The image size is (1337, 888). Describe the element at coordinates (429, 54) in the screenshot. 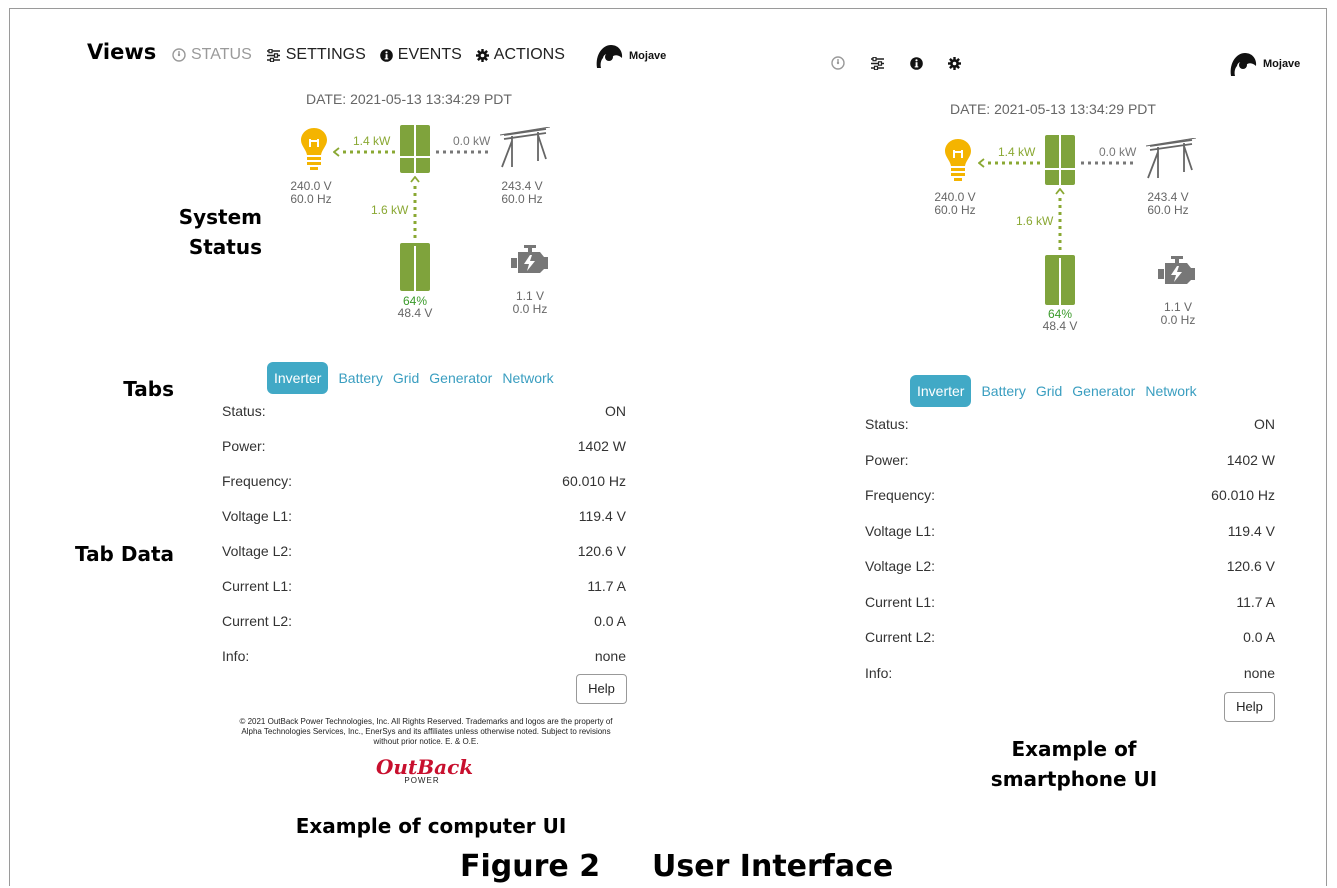

I see `nav-events-label: EVENTS` at that location.